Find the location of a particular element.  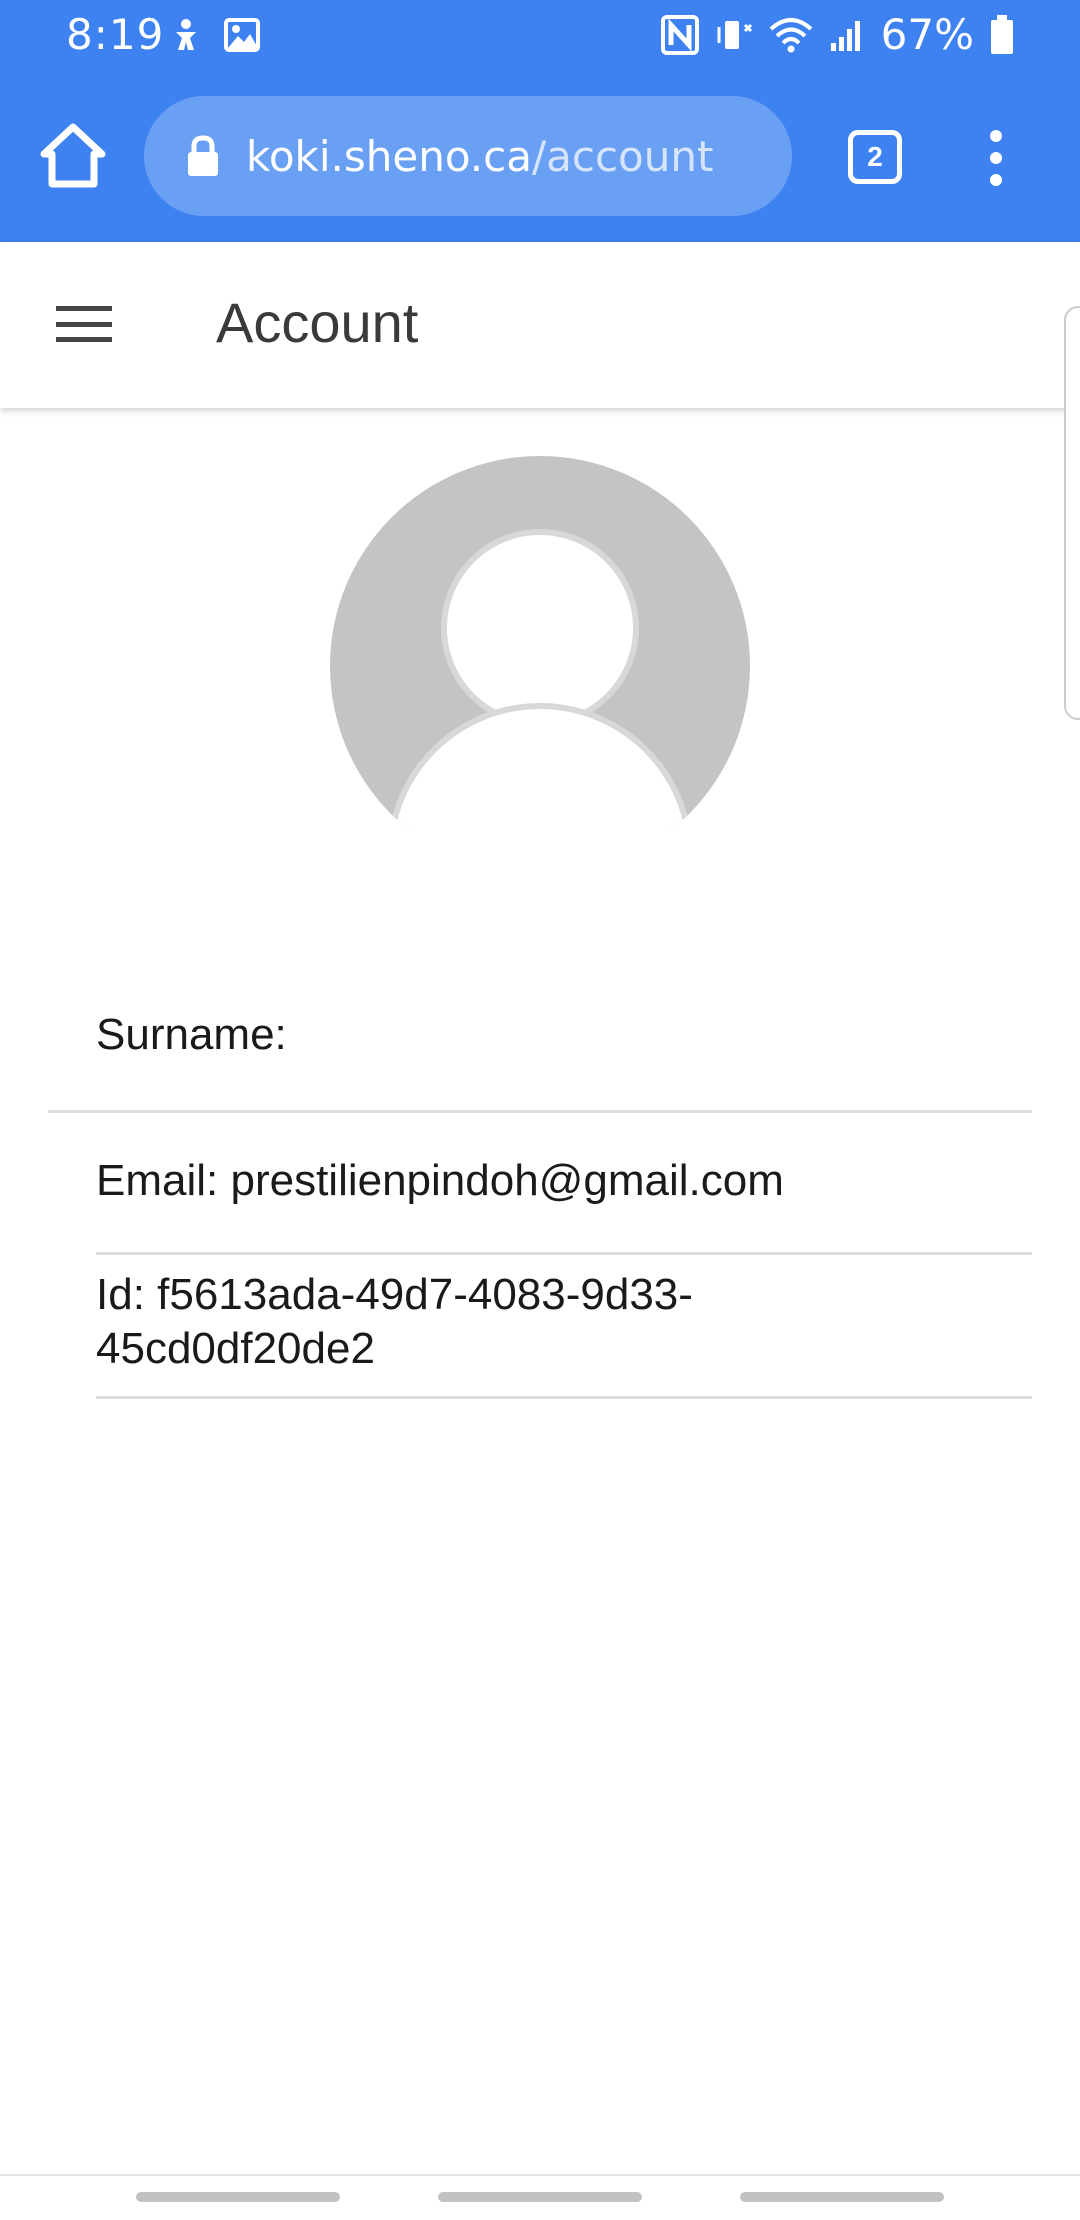

url-text: koki.sheno.ca/account is located at coordinates (479, 156).